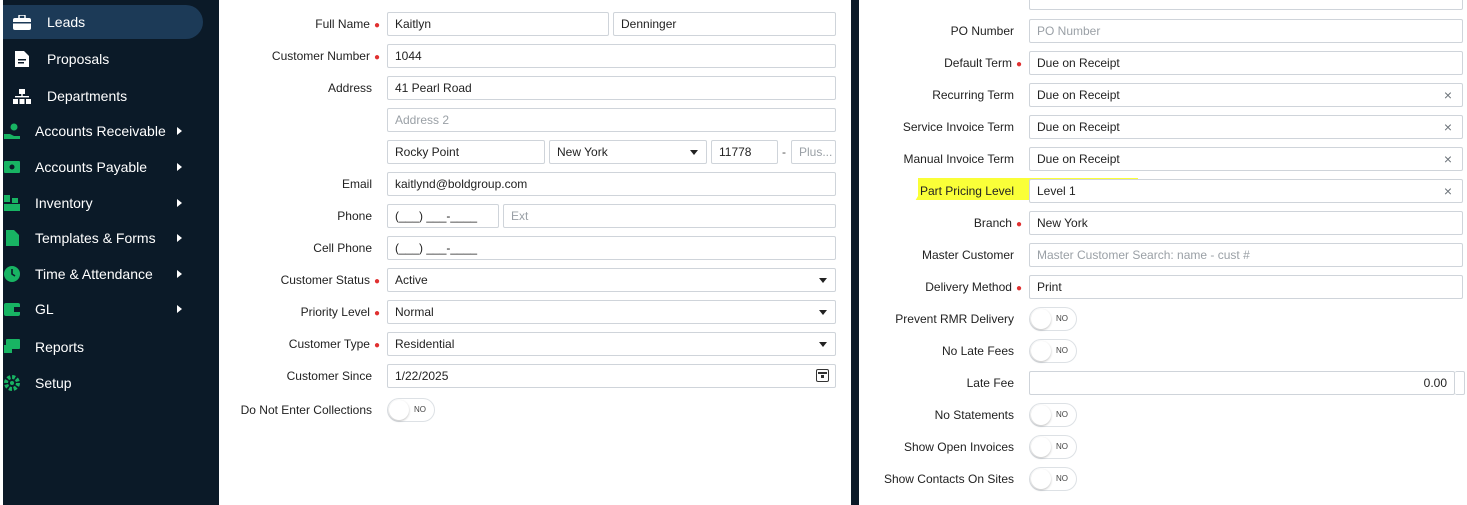 The image size is (1467, 505). I want to click on no-statements-toggle: NO, so click(1053, 415).